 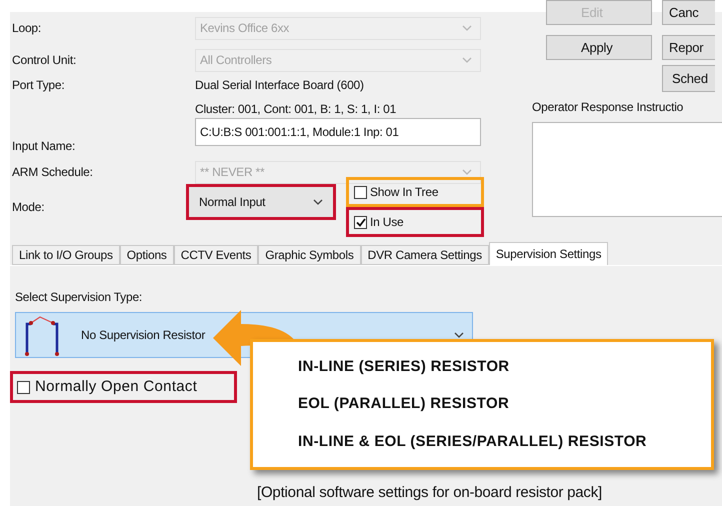 I want to click on resistor-option: IN-LINE (SERIES) RESISTOR, so click(x=504, y=367).